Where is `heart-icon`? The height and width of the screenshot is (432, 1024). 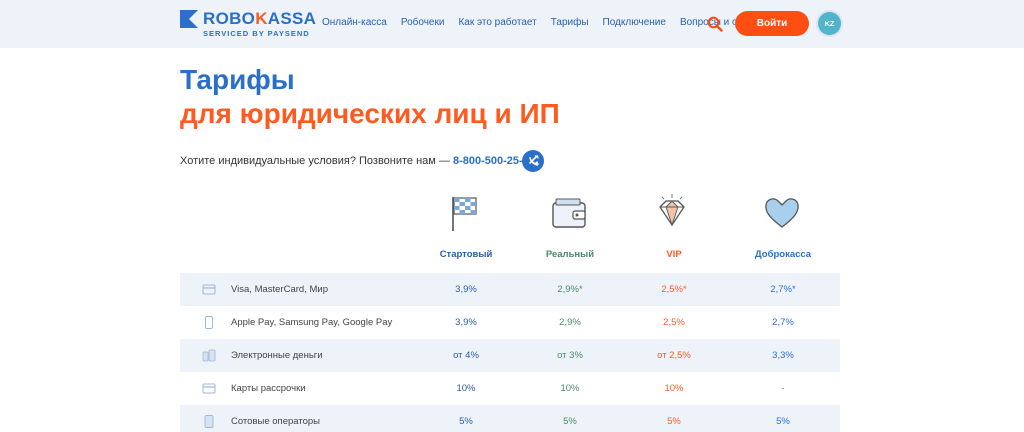 heart-icon is located at coordinates (782, 213).